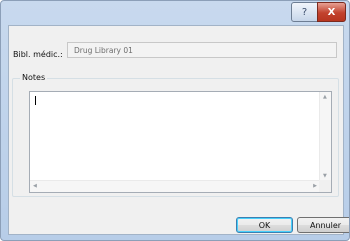 This screenshot has width=350, height=241. I want to click on arrow-up-icon: ▲, so click(325, 97).